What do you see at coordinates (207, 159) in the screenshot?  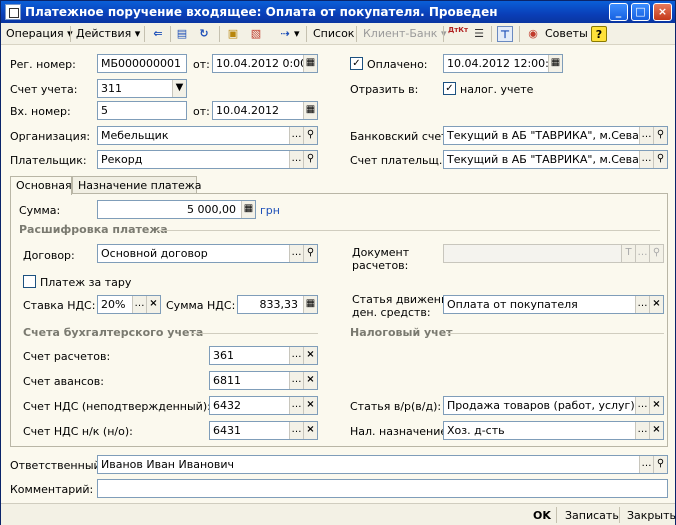 I see `payer-field: Рекорд… ⚲` at bounding box center [207, 159].